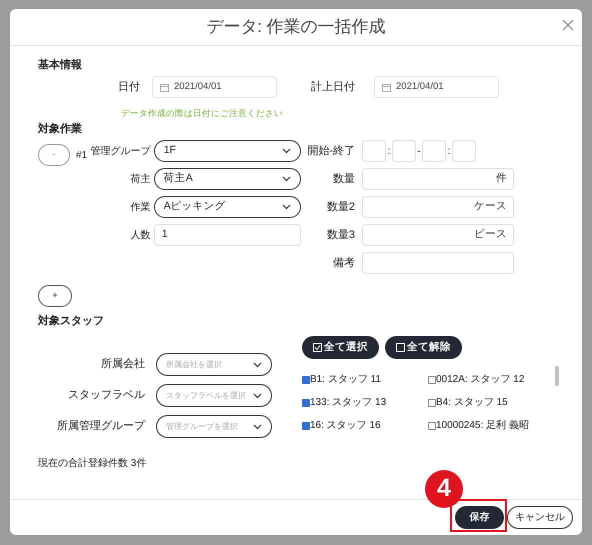 Image resolution: width=592 pixels, height=545 pixels. Describe the element at coordinates (493, 402) in the screenshot. I see `staff-checkbox: B4: スタッフ 15` at that location.